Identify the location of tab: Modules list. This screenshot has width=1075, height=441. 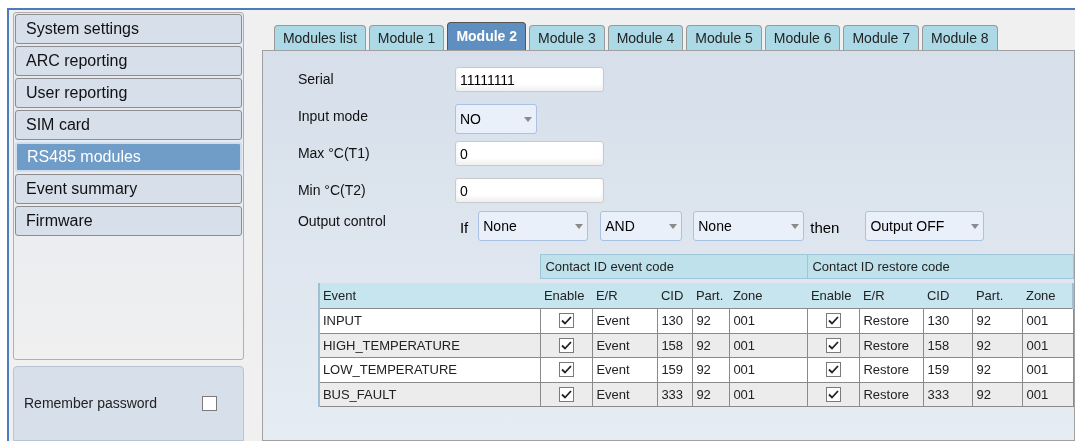
(319, 37).